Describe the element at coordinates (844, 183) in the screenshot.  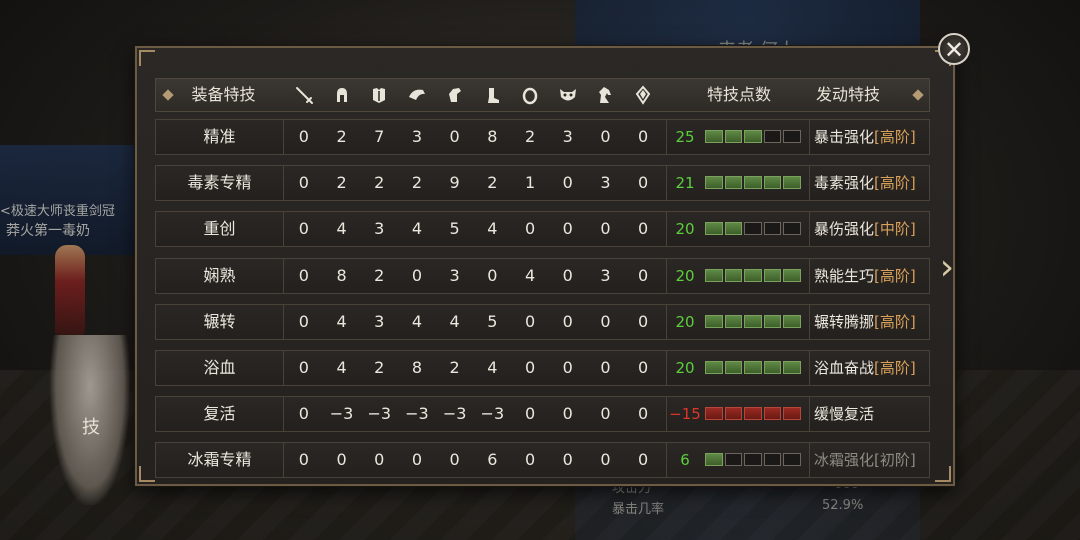
I see `active-skill-name: 毒素强化` at that location.